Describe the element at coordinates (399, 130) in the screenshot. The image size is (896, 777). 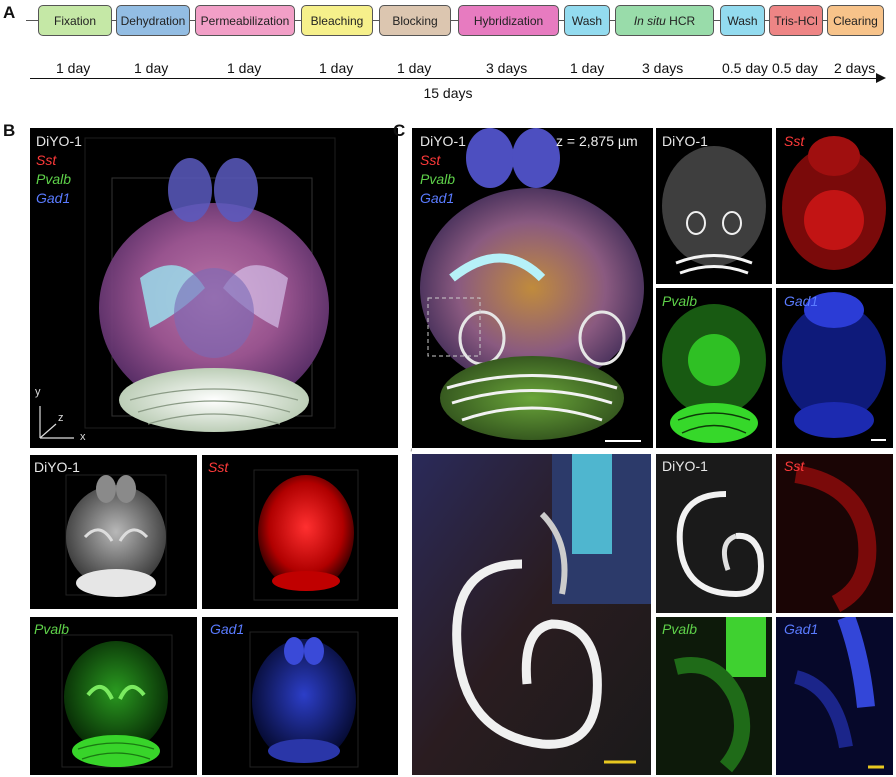
I see `panel-c-letter: C` at that location.